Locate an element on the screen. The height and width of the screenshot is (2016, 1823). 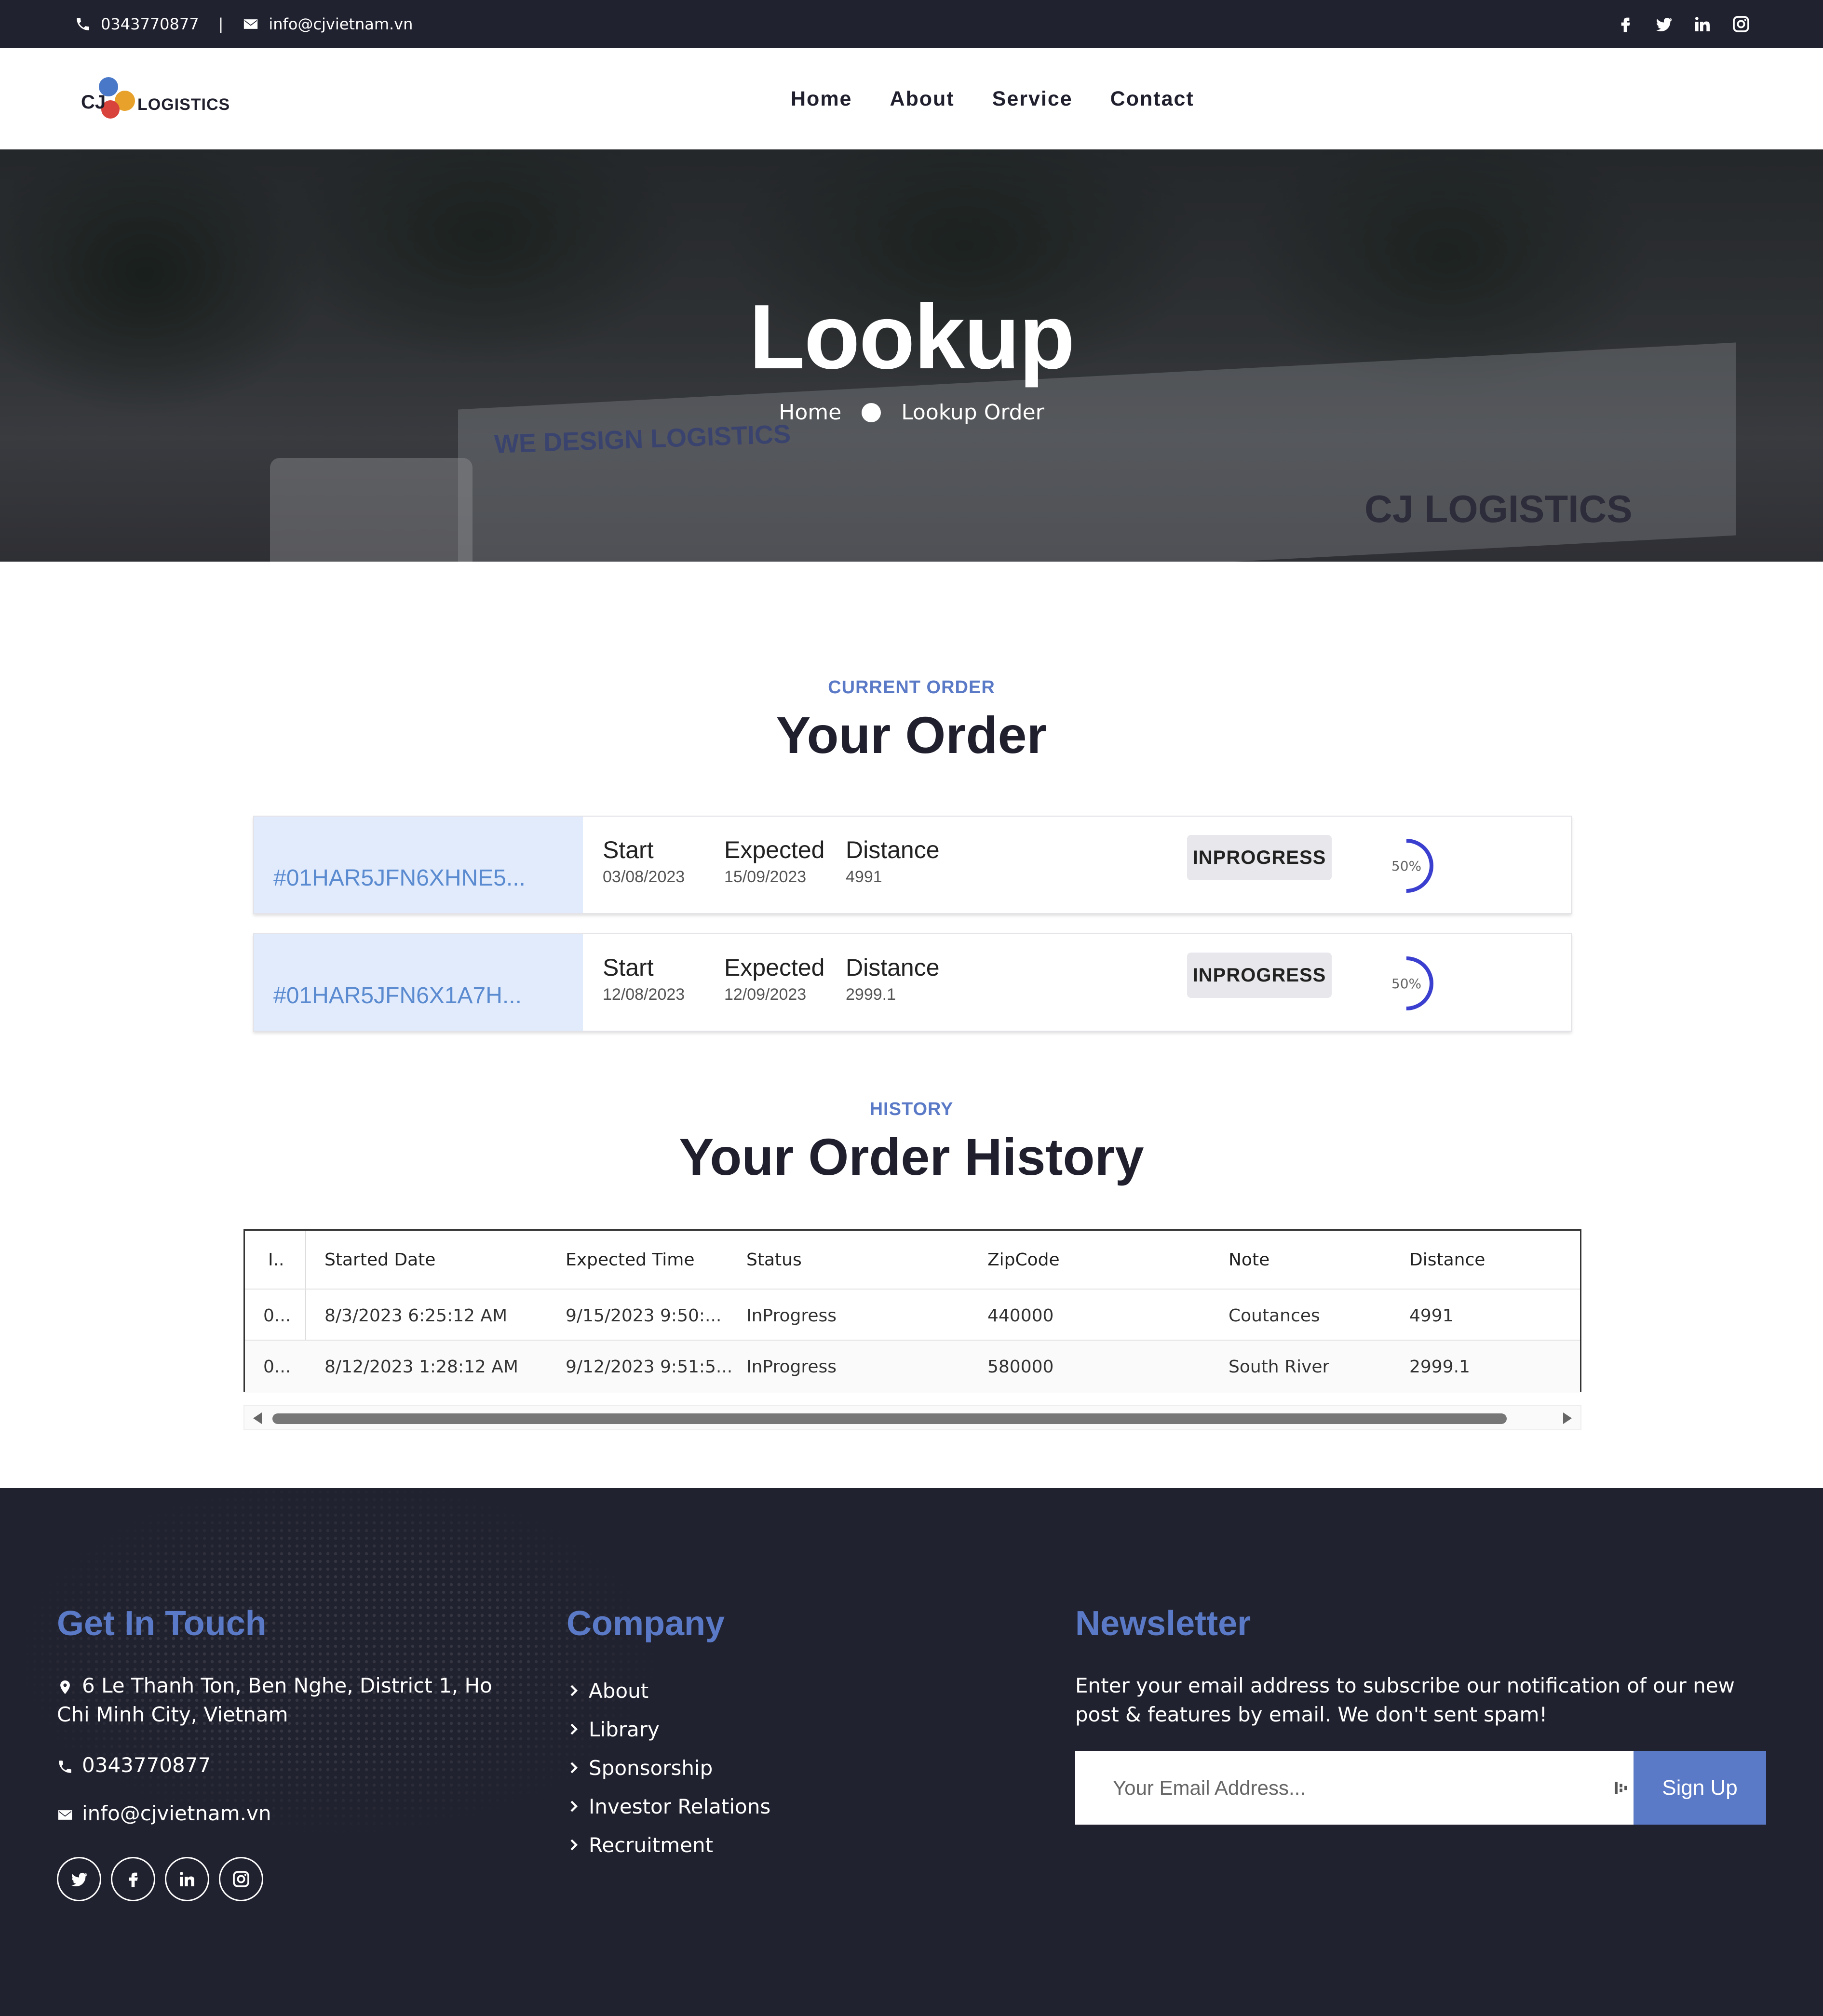
top-phone: 0343770877 is located at coordinates (150, 24).